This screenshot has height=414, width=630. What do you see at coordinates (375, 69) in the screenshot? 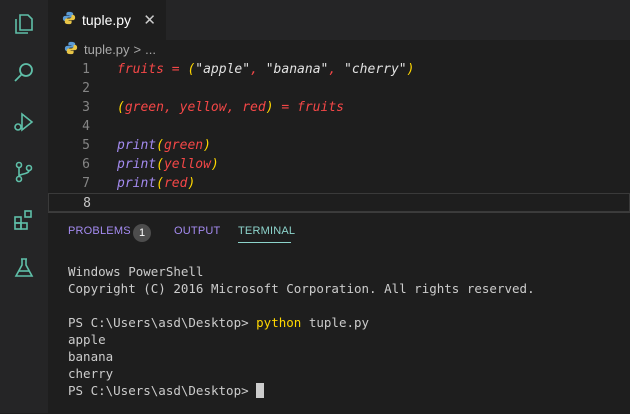
I see `code-token: "cherry"` at bounding box center [375, 69].